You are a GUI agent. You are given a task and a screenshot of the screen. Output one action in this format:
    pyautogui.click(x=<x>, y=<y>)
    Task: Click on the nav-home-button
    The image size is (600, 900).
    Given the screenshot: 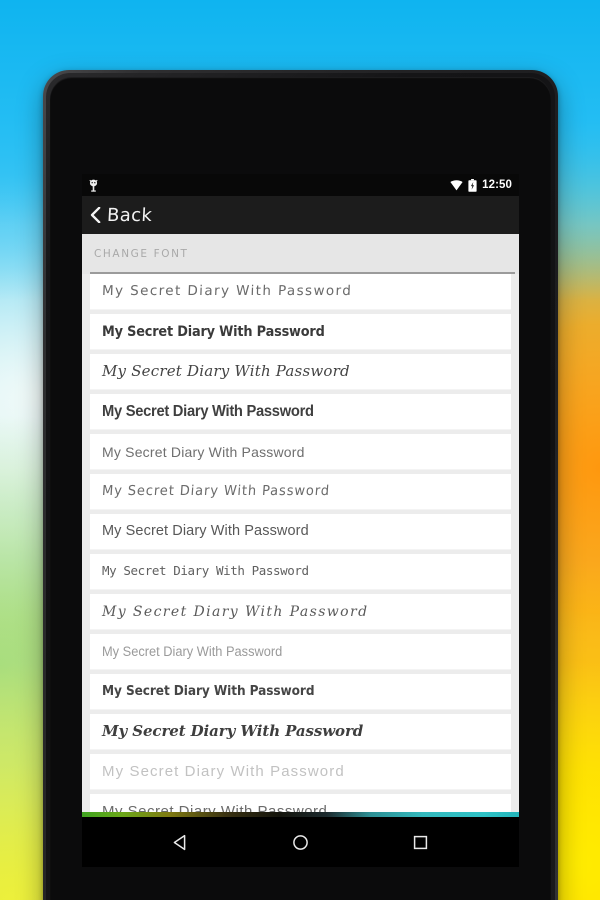 What is the action you would take?
    pyautogui.click(x=301, y=842)
    